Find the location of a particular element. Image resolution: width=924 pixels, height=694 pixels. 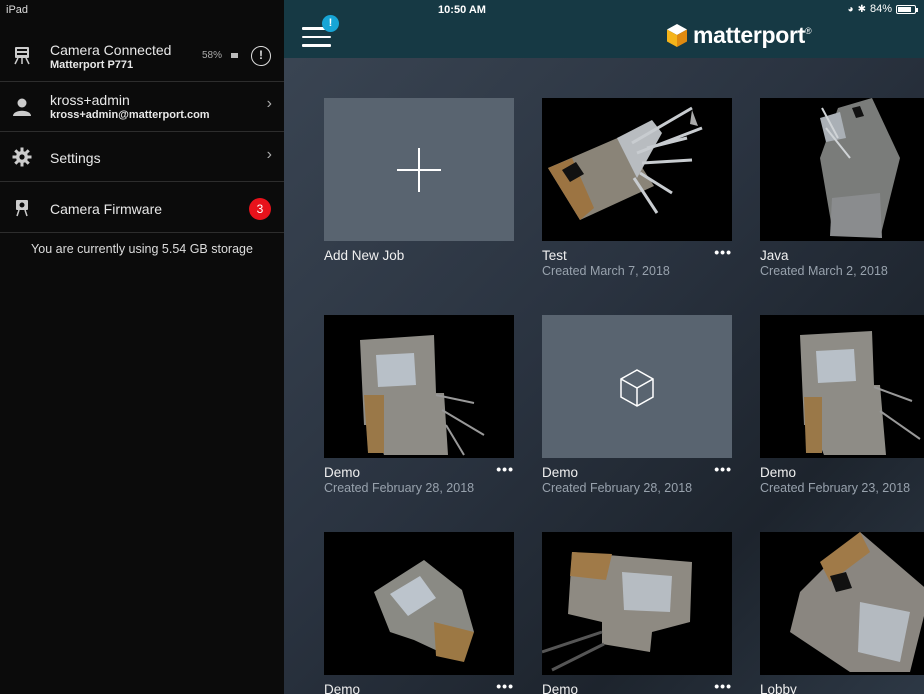

gear-icon is located at coordinates (22, 157).